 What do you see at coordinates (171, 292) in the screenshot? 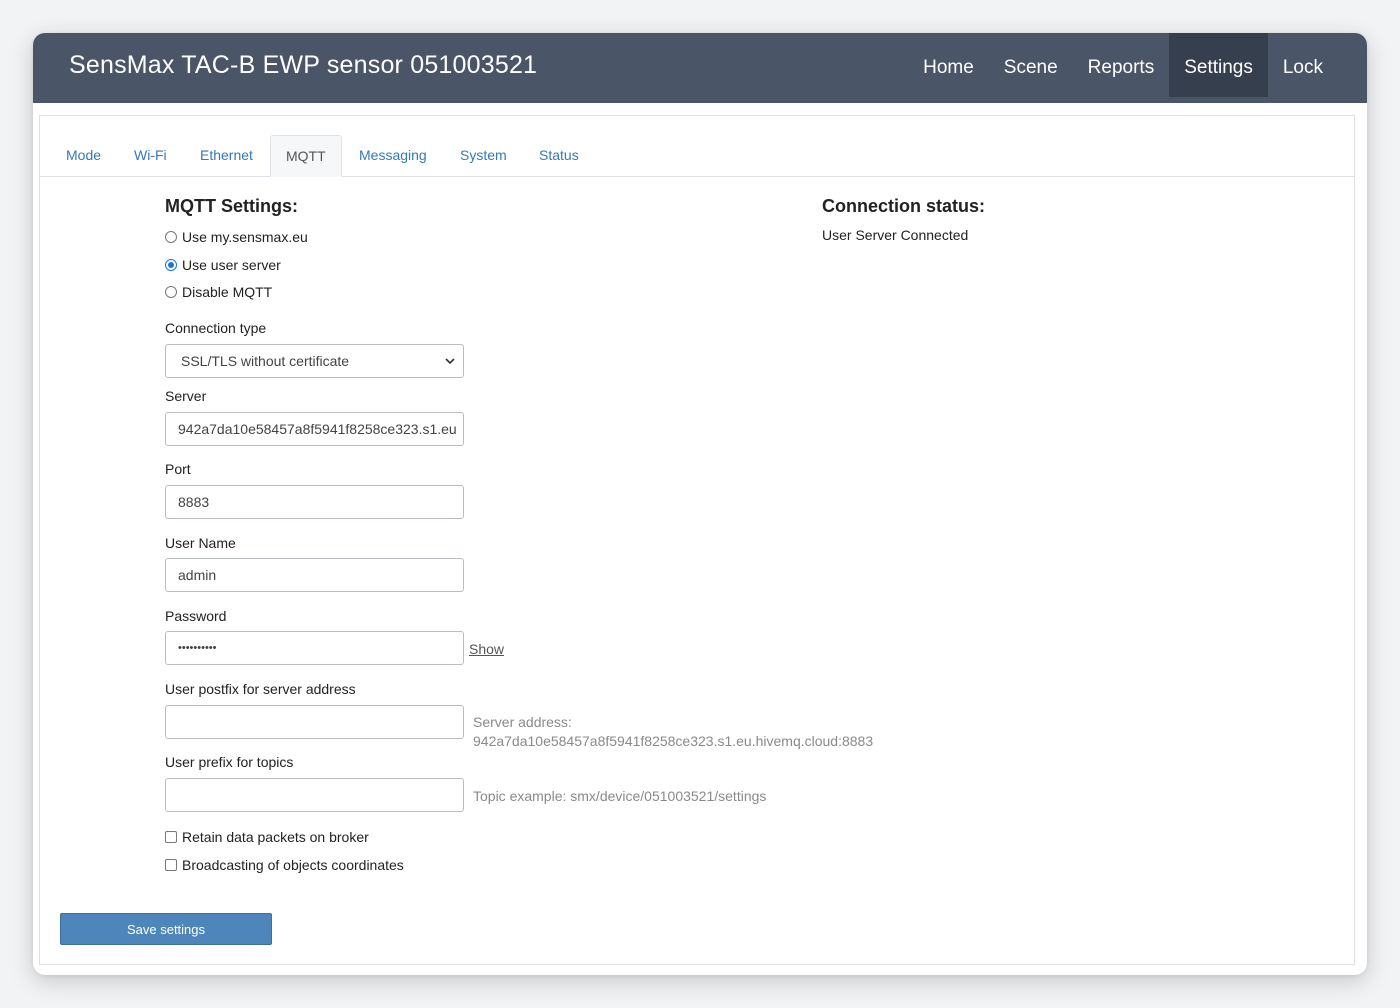
I see `radio-disable-mqtt` at bounding box center [171, 292].